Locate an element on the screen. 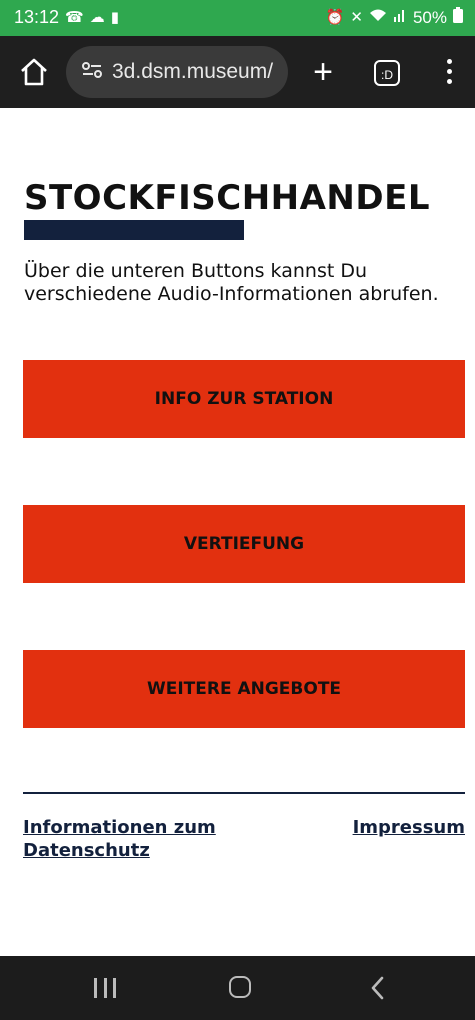 The height and width of the screenshot is (1020, 475). recent-apps-icon is located at coordinates (105, 988).